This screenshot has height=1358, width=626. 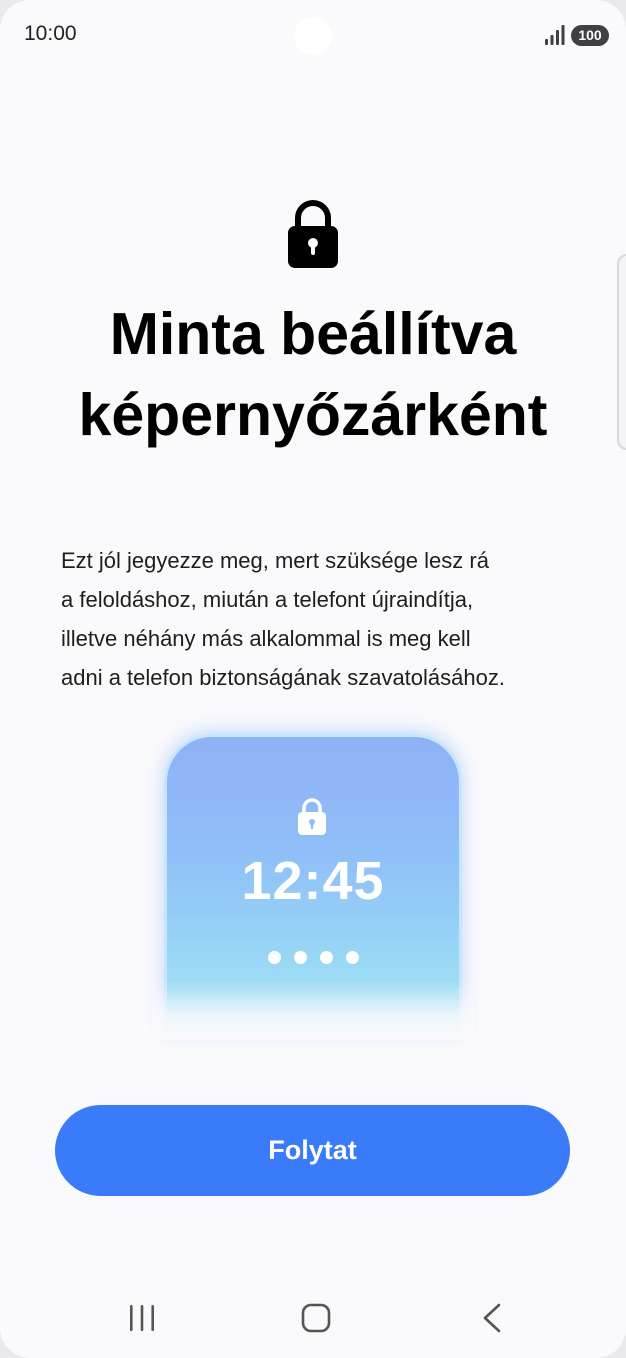 I want to click on back-icon, so click(x=493, y=1318).